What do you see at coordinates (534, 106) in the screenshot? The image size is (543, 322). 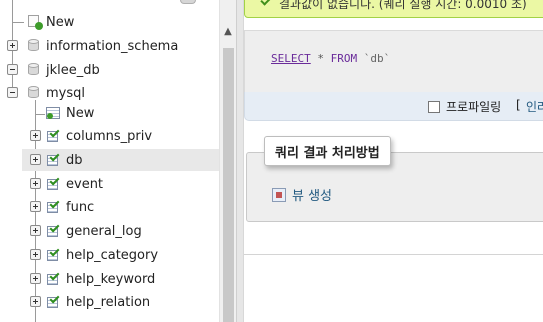 I see `inline-edit-link: 인라인` at bounding box center [534, 106].